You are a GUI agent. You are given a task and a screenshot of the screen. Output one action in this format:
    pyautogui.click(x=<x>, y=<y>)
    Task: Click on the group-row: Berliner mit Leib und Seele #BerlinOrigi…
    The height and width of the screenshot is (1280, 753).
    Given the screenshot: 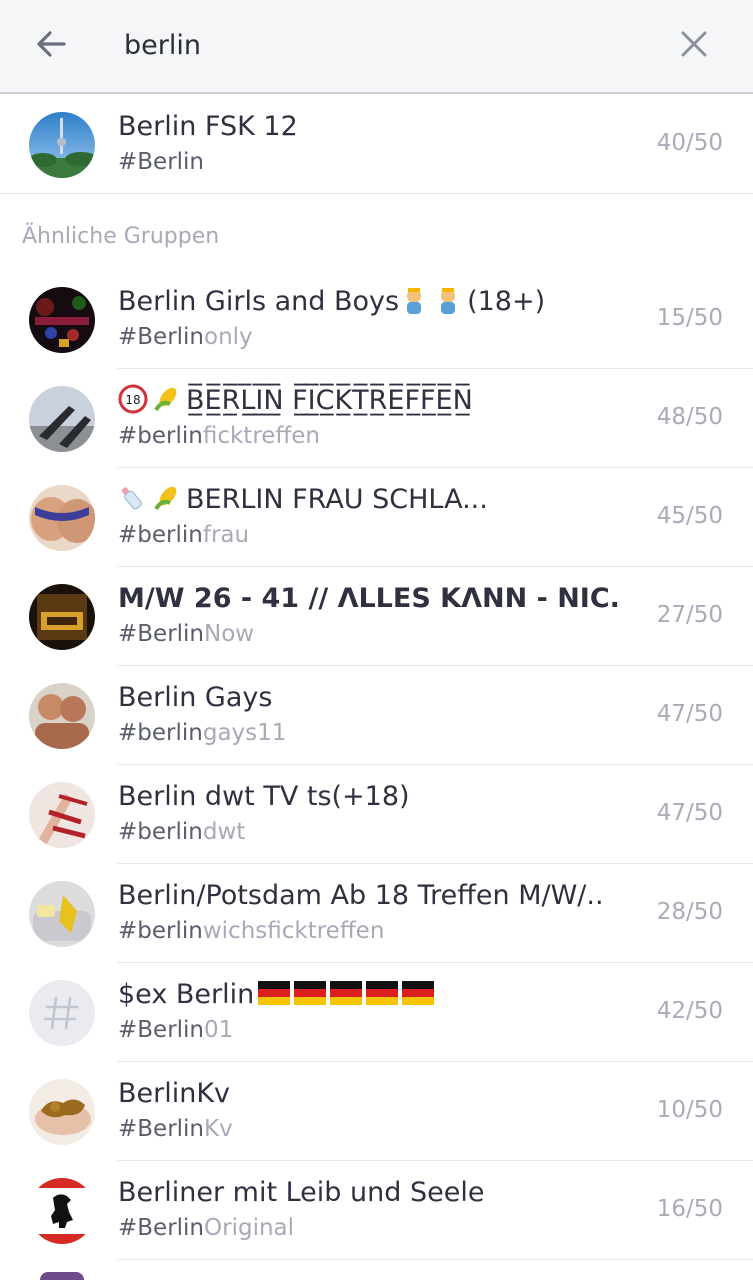 What is the action you would take?
    pyautogui.click(x=376, y=1210)
    